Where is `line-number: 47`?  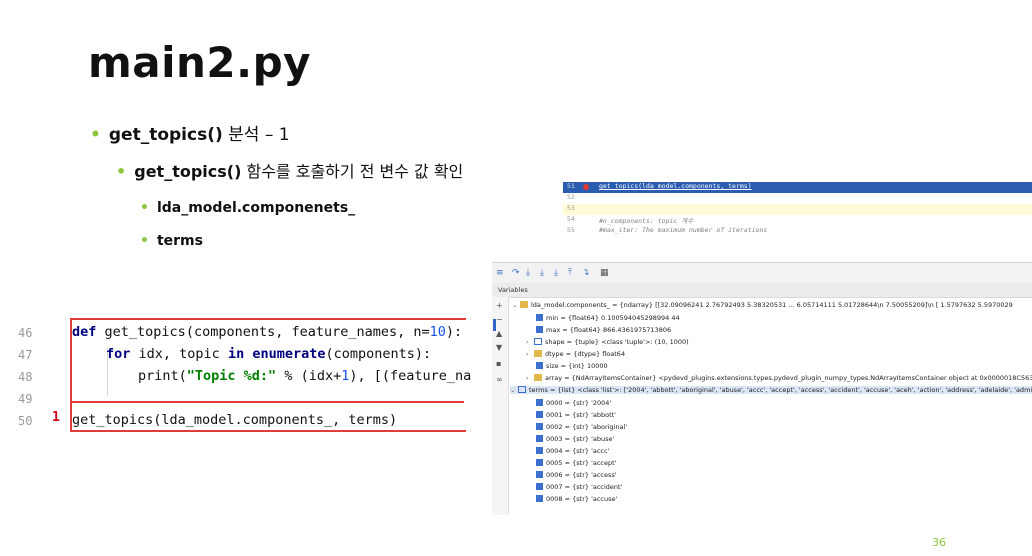 line-number: 47 is located at coordinates (25, 355).